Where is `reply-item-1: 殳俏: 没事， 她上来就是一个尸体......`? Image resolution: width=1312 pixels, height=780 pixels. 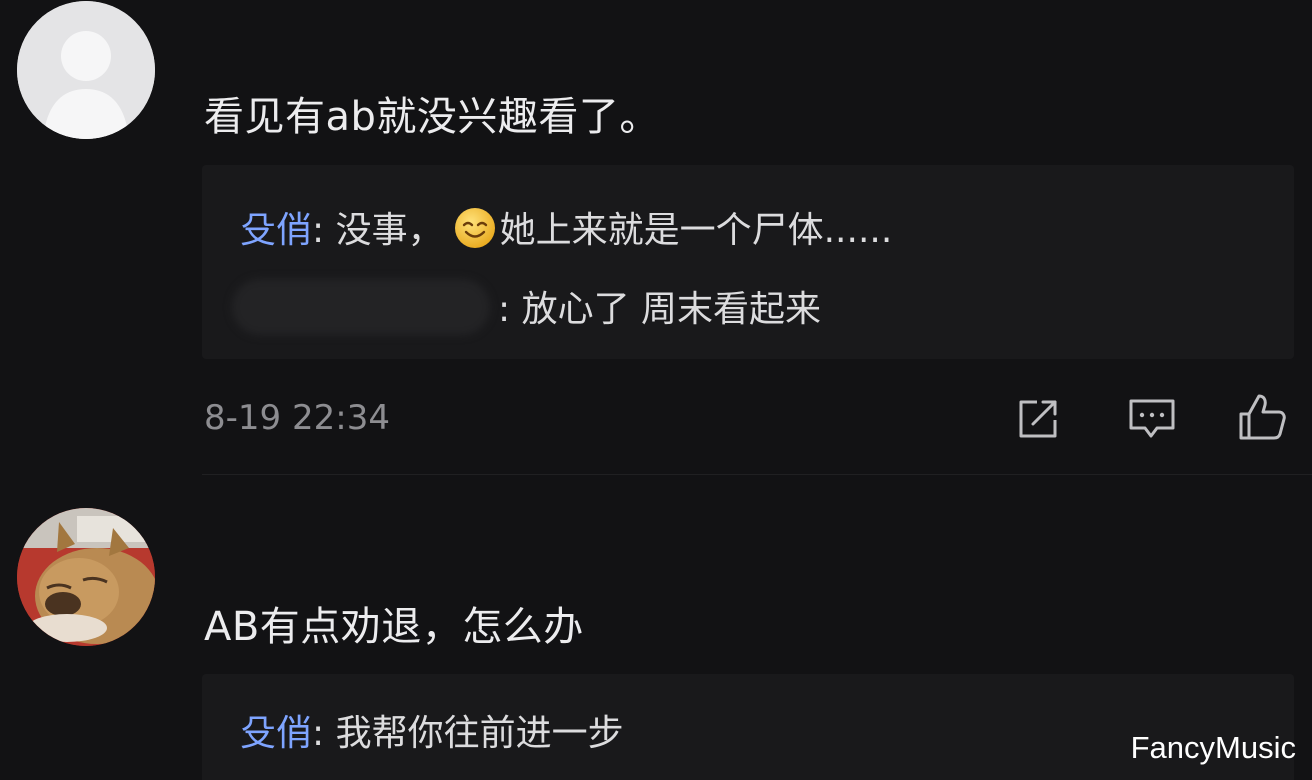 reply-item-1: 殳俏: 没事， 她上来就是一个尸体...... is located at coordinates (566, 227).